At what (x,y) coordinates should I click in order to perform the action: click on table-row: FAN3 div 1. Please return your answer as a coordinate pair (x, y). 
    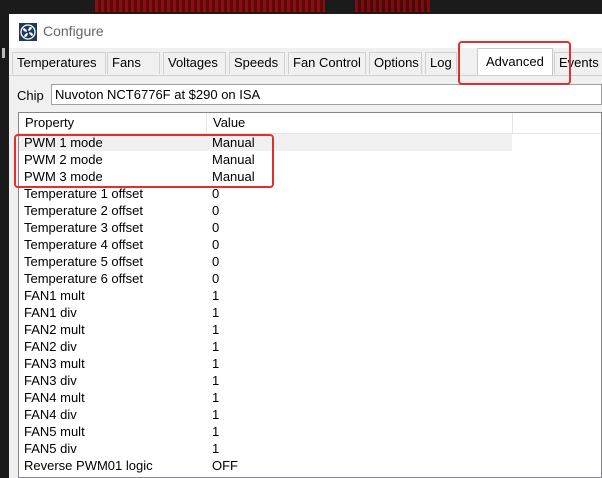
    Looking at the image, I should click on (310, 380).